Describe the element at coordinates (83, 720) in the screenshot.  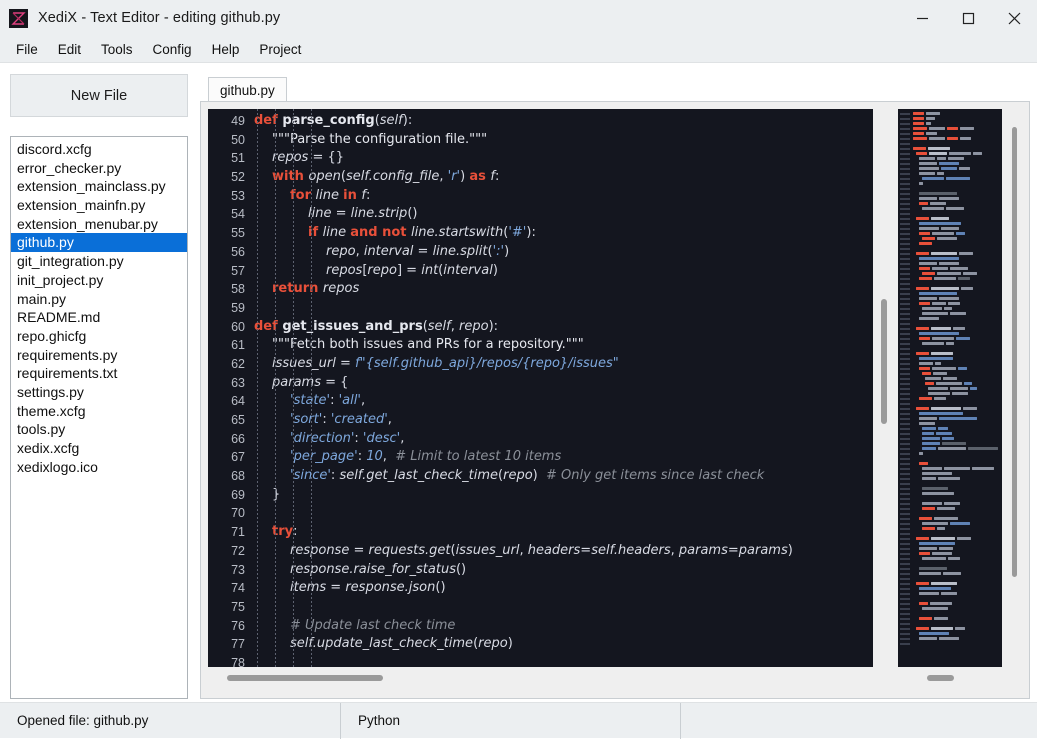
I see `status-message: Opened file: github.py` at that location.